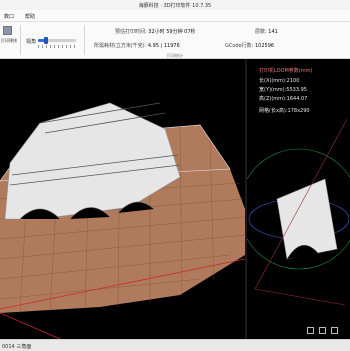 The width and height of the screenshot is (350, 351). Describe the element at coordinates (9, 16) in the screenshot. I see `menu-item-window: 数口` at that location.